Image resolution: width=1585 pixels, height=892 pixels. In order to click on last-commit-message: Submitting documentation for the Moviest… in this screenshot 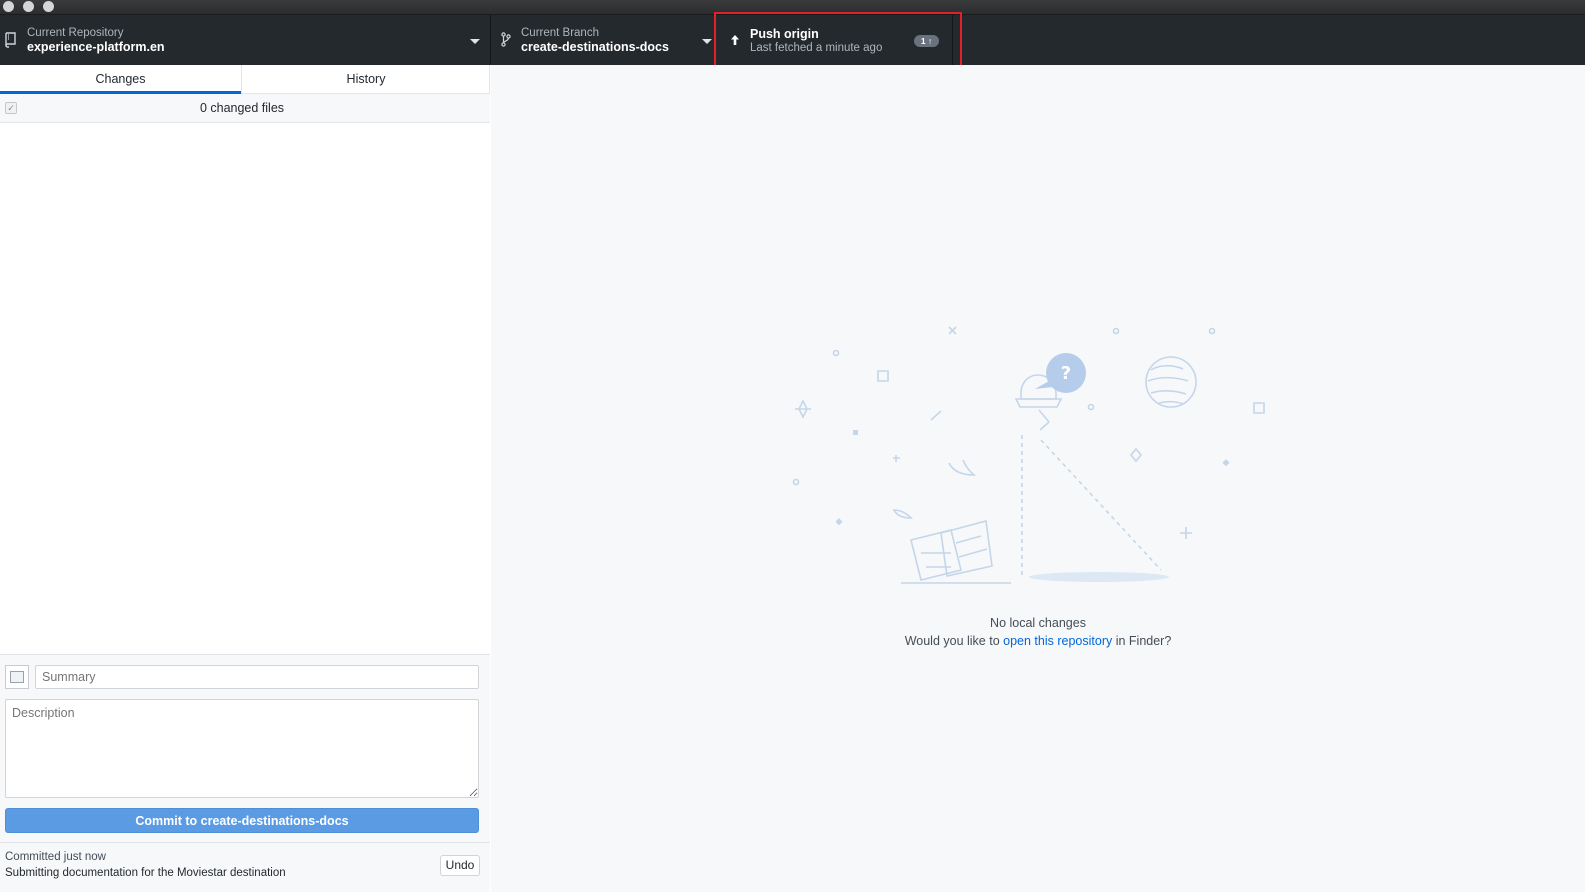, I will do `click(145, 873)`.